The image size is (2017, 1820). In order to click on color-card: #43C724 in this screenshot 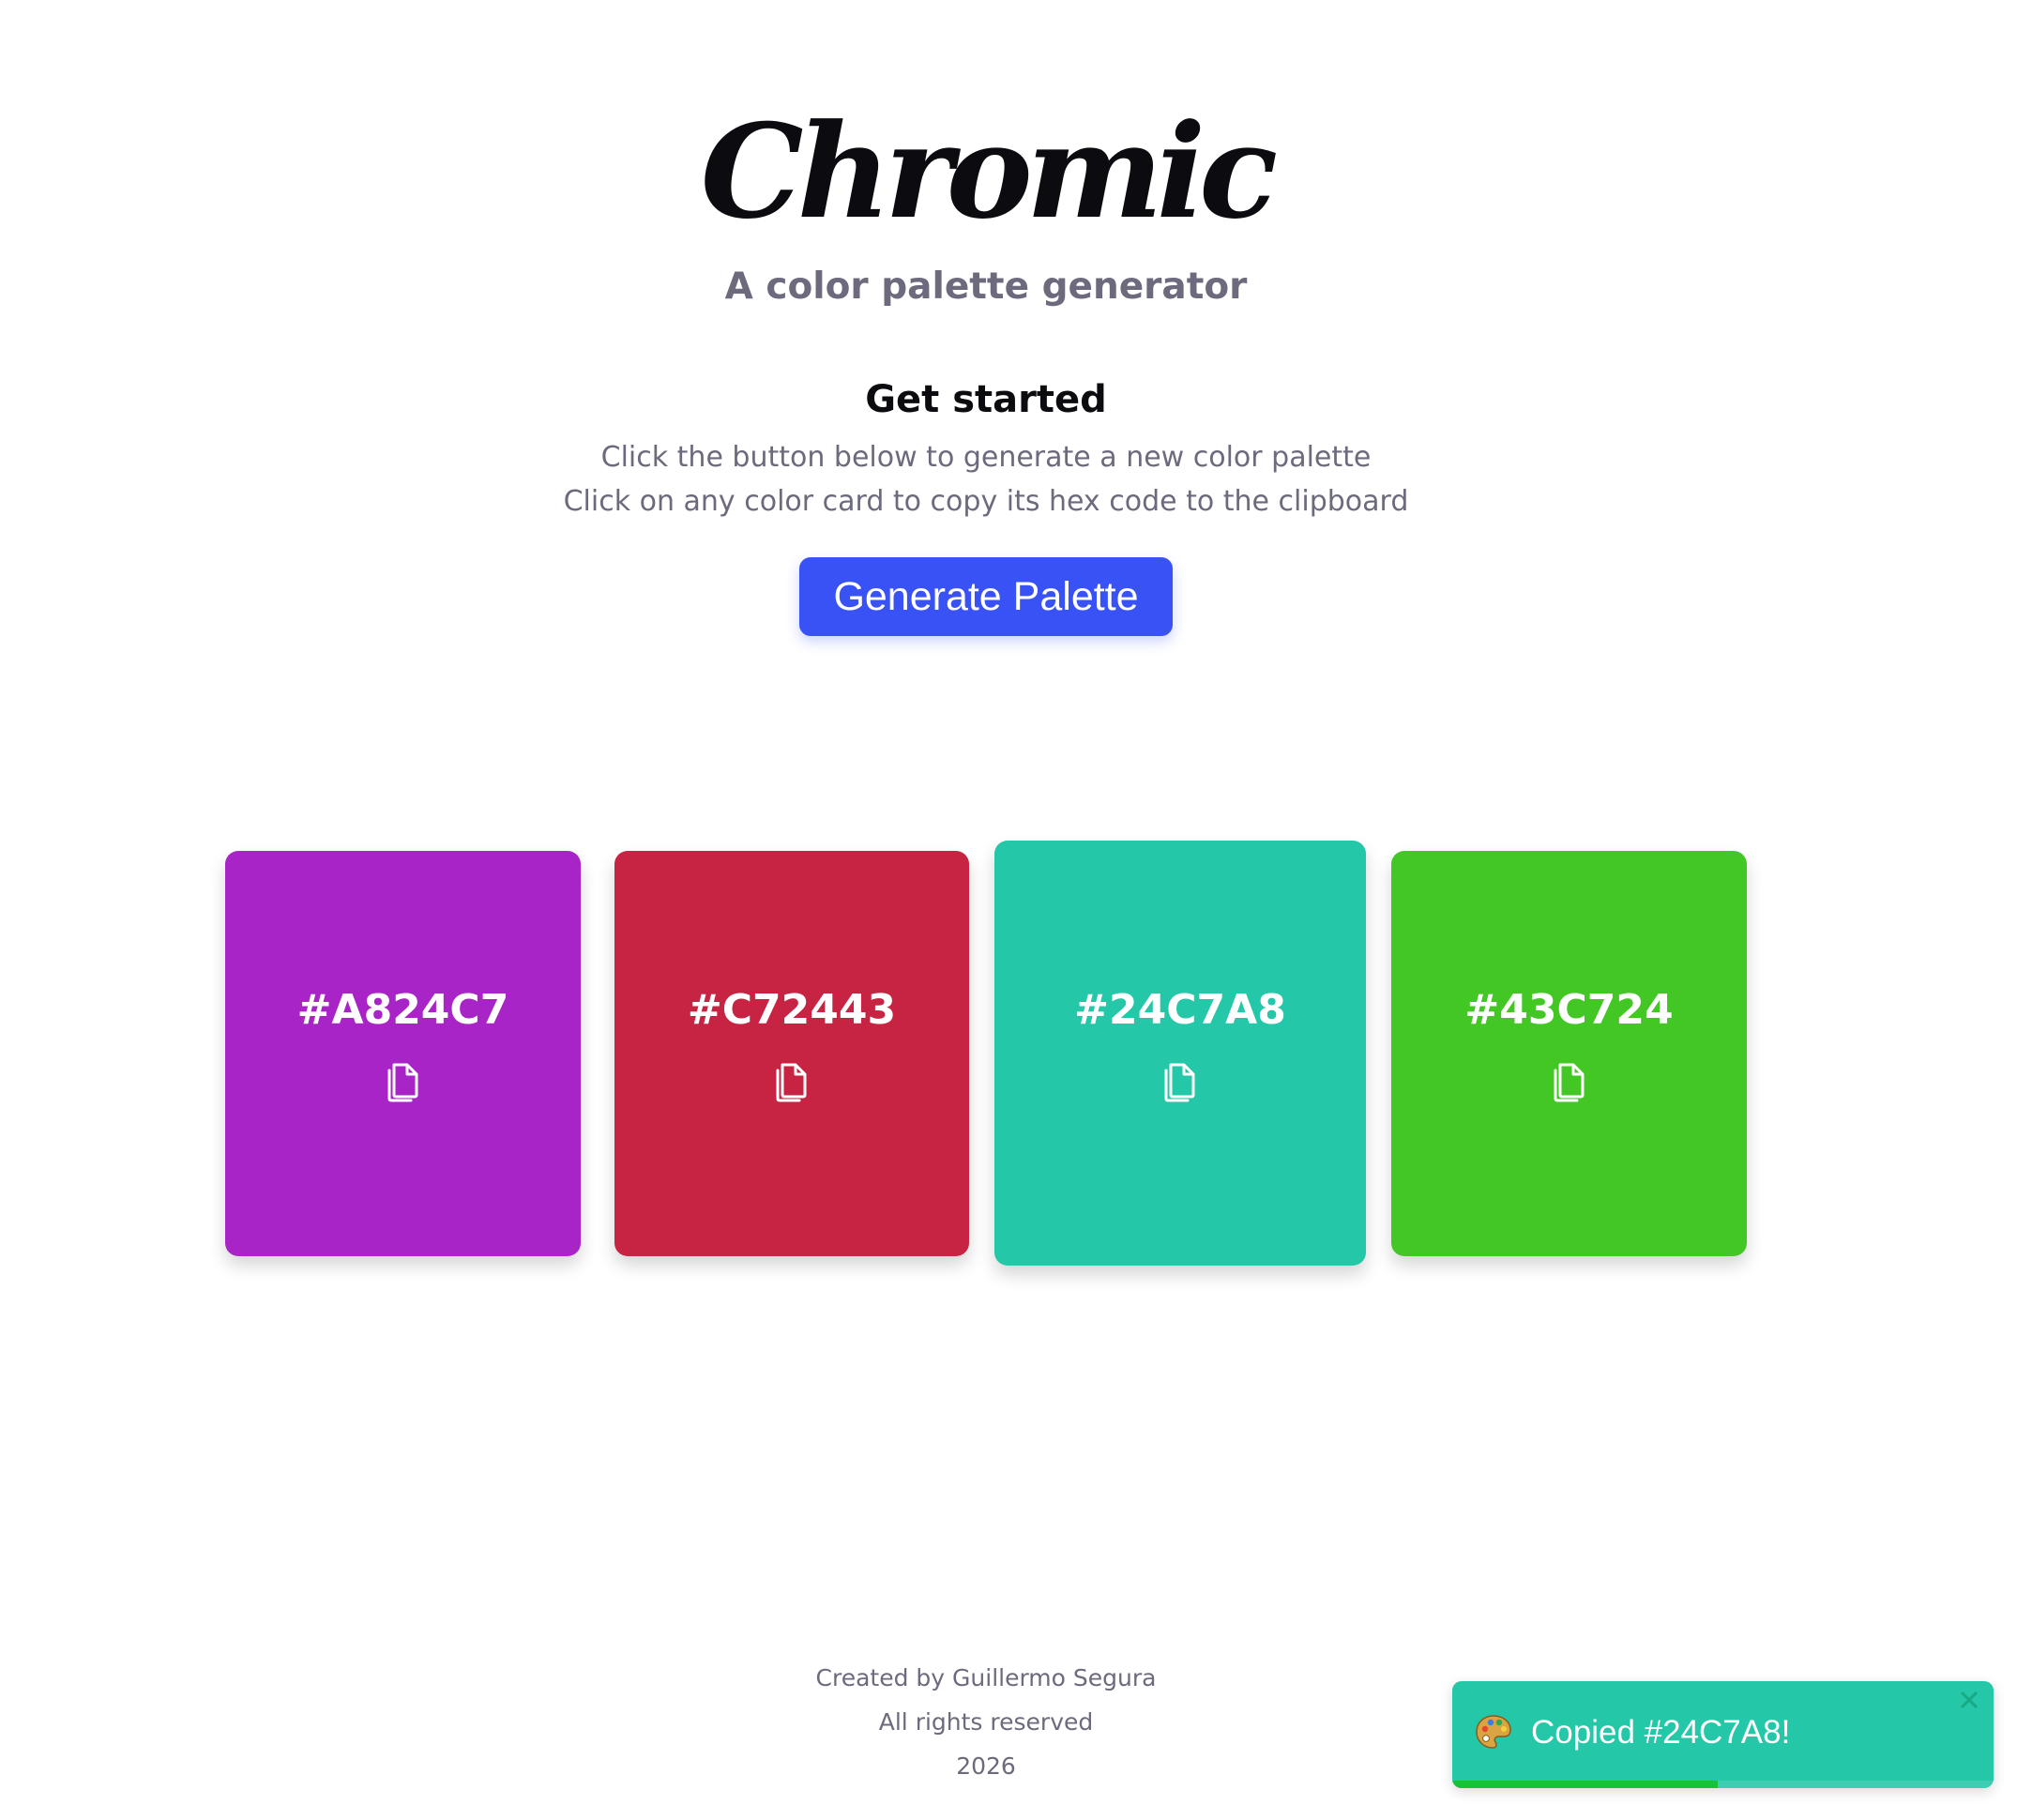, I will do `click(1569, 1053)`.